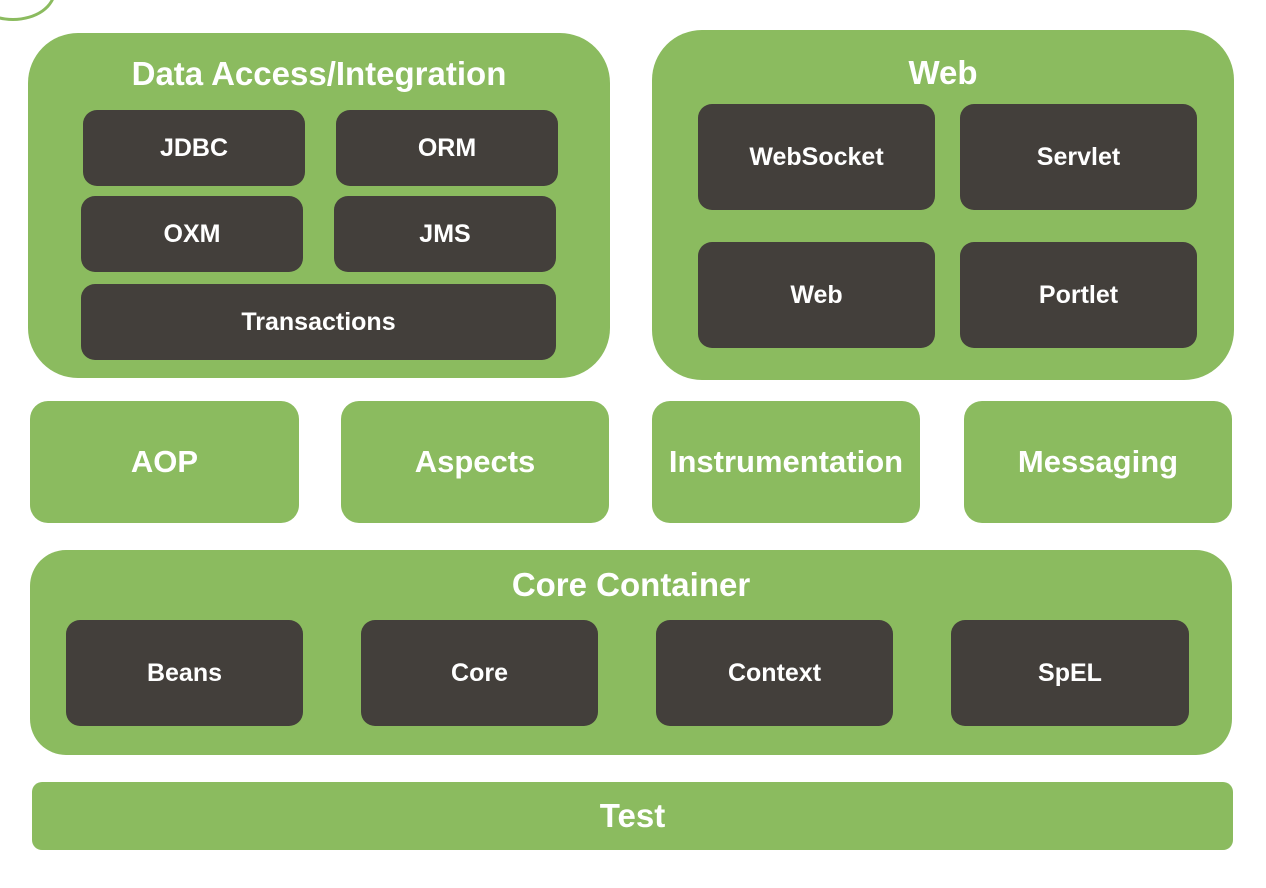 This screenshot has width=1266, height=888. Describe the element at coordinates (192, 234) in the screenshot. I see `module-oxm: OXM` at that location.